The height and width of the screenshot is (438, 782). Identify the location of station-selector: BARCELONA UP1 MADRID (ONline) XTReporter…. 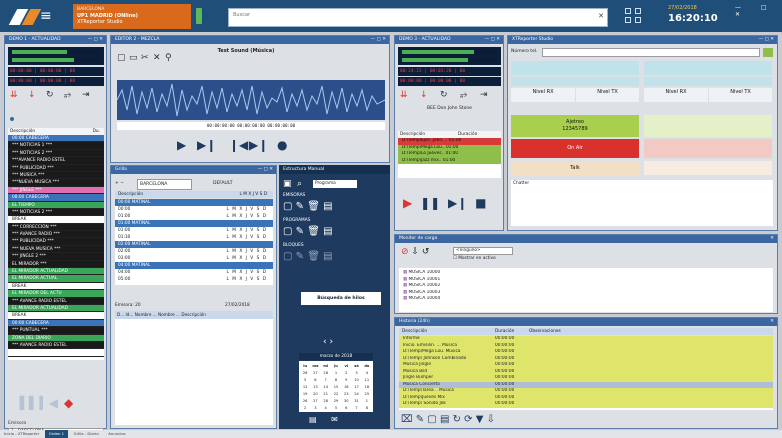
(132, 16).